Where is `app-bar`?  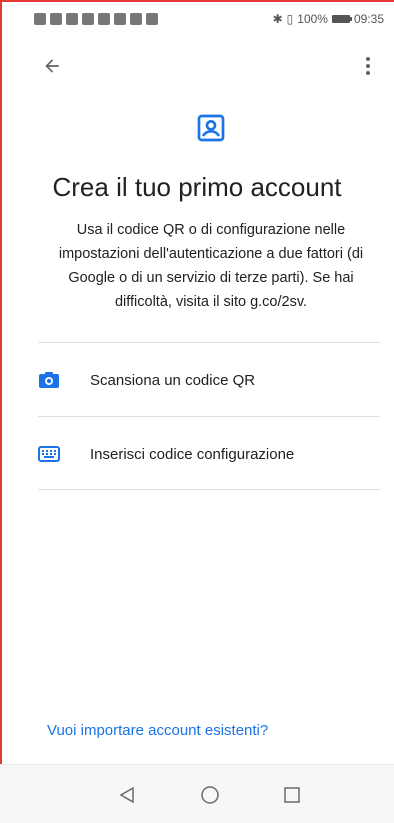 app-bar is located at coordinates (197, 67).